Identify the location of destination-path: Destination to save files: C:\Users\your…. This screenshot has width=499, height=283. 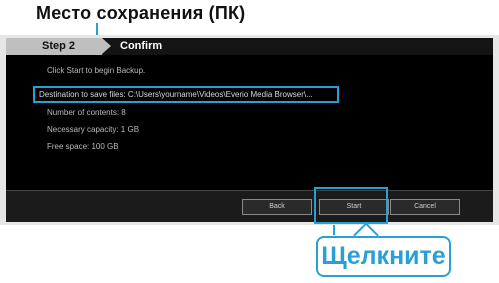
(186, 94).